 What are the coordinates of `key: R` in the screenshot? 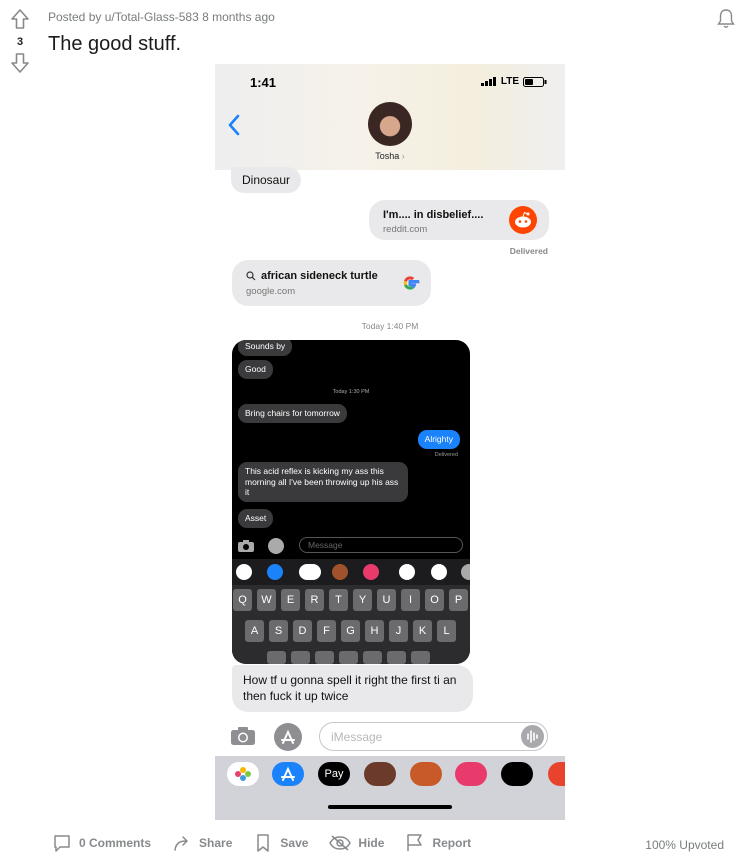 It's located at (314, 600).